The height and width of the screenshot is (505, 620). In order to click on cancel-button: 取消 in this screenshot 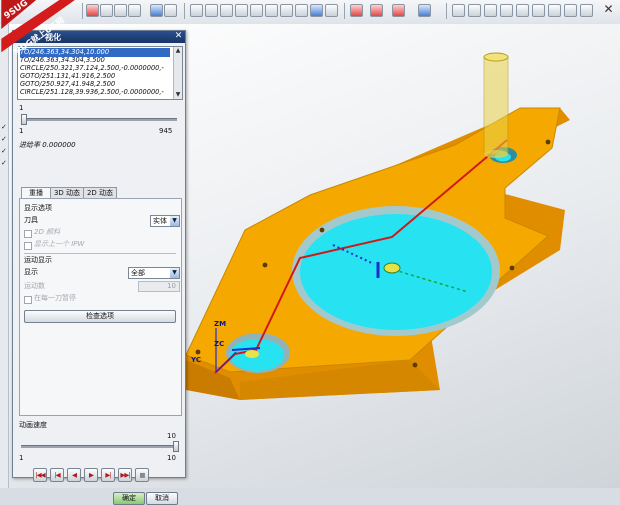, I will do `click(162, 498)`.